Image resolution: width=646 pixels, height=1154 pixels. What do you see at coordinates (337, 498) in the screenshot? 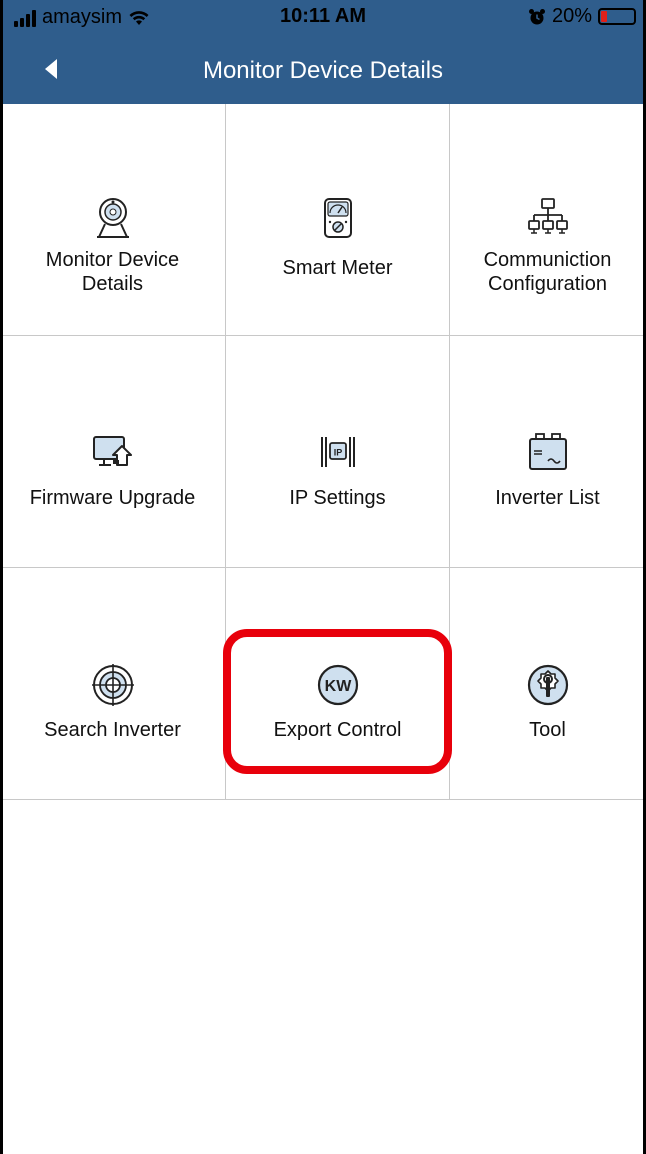
I see `grid-item-label: IP Settings` at bounding box center [337, 498].